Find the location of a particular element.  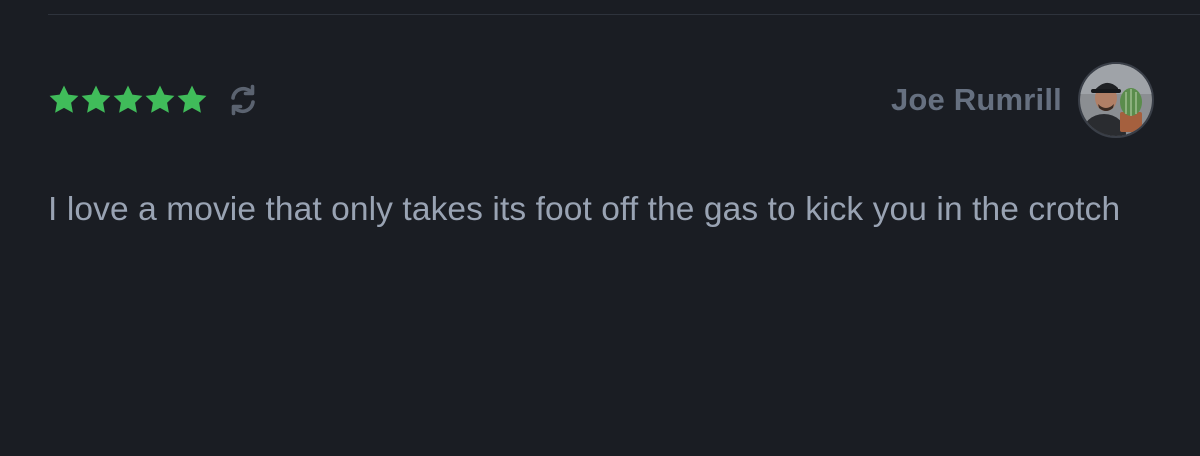

rating-row is located at coordinates (154, 100).